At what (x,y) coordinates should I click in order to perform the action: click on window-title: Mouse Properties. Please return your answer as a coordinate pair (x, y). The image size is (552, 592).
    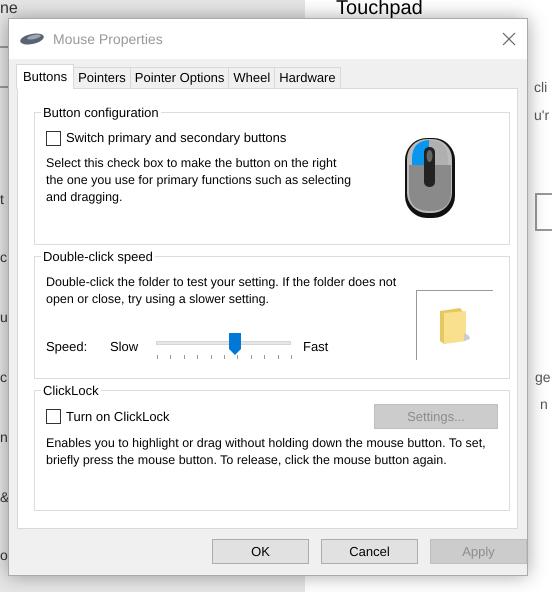
    Looking at the image, I should click on (108, 39).